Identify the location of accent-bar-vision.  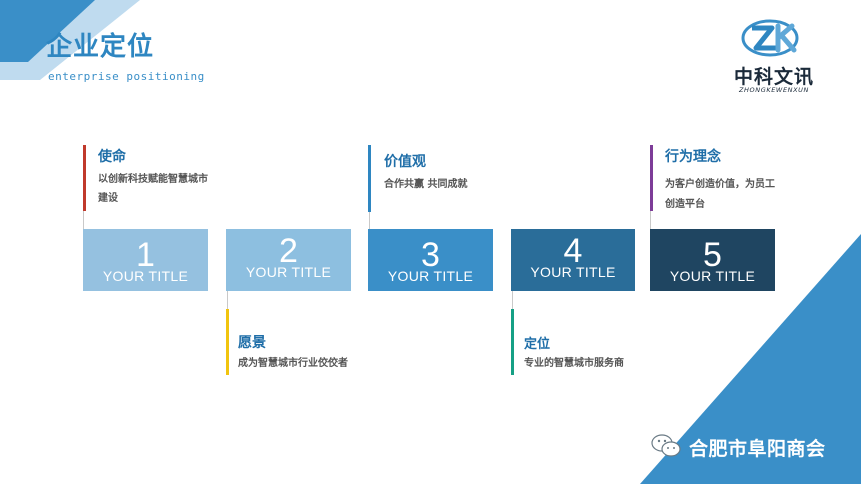
(227, 342).